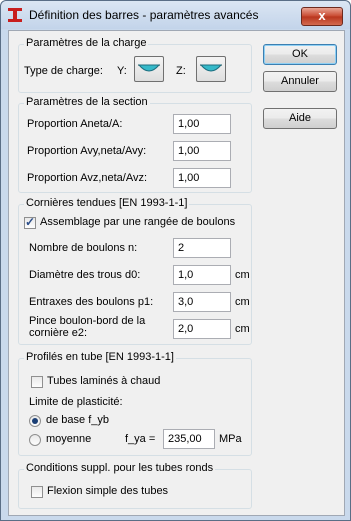  Describe the element at coordinates (100, 357) in the screenshot. I see `group-title: Profilés en tube [EN 1993-1-1]` at that location.